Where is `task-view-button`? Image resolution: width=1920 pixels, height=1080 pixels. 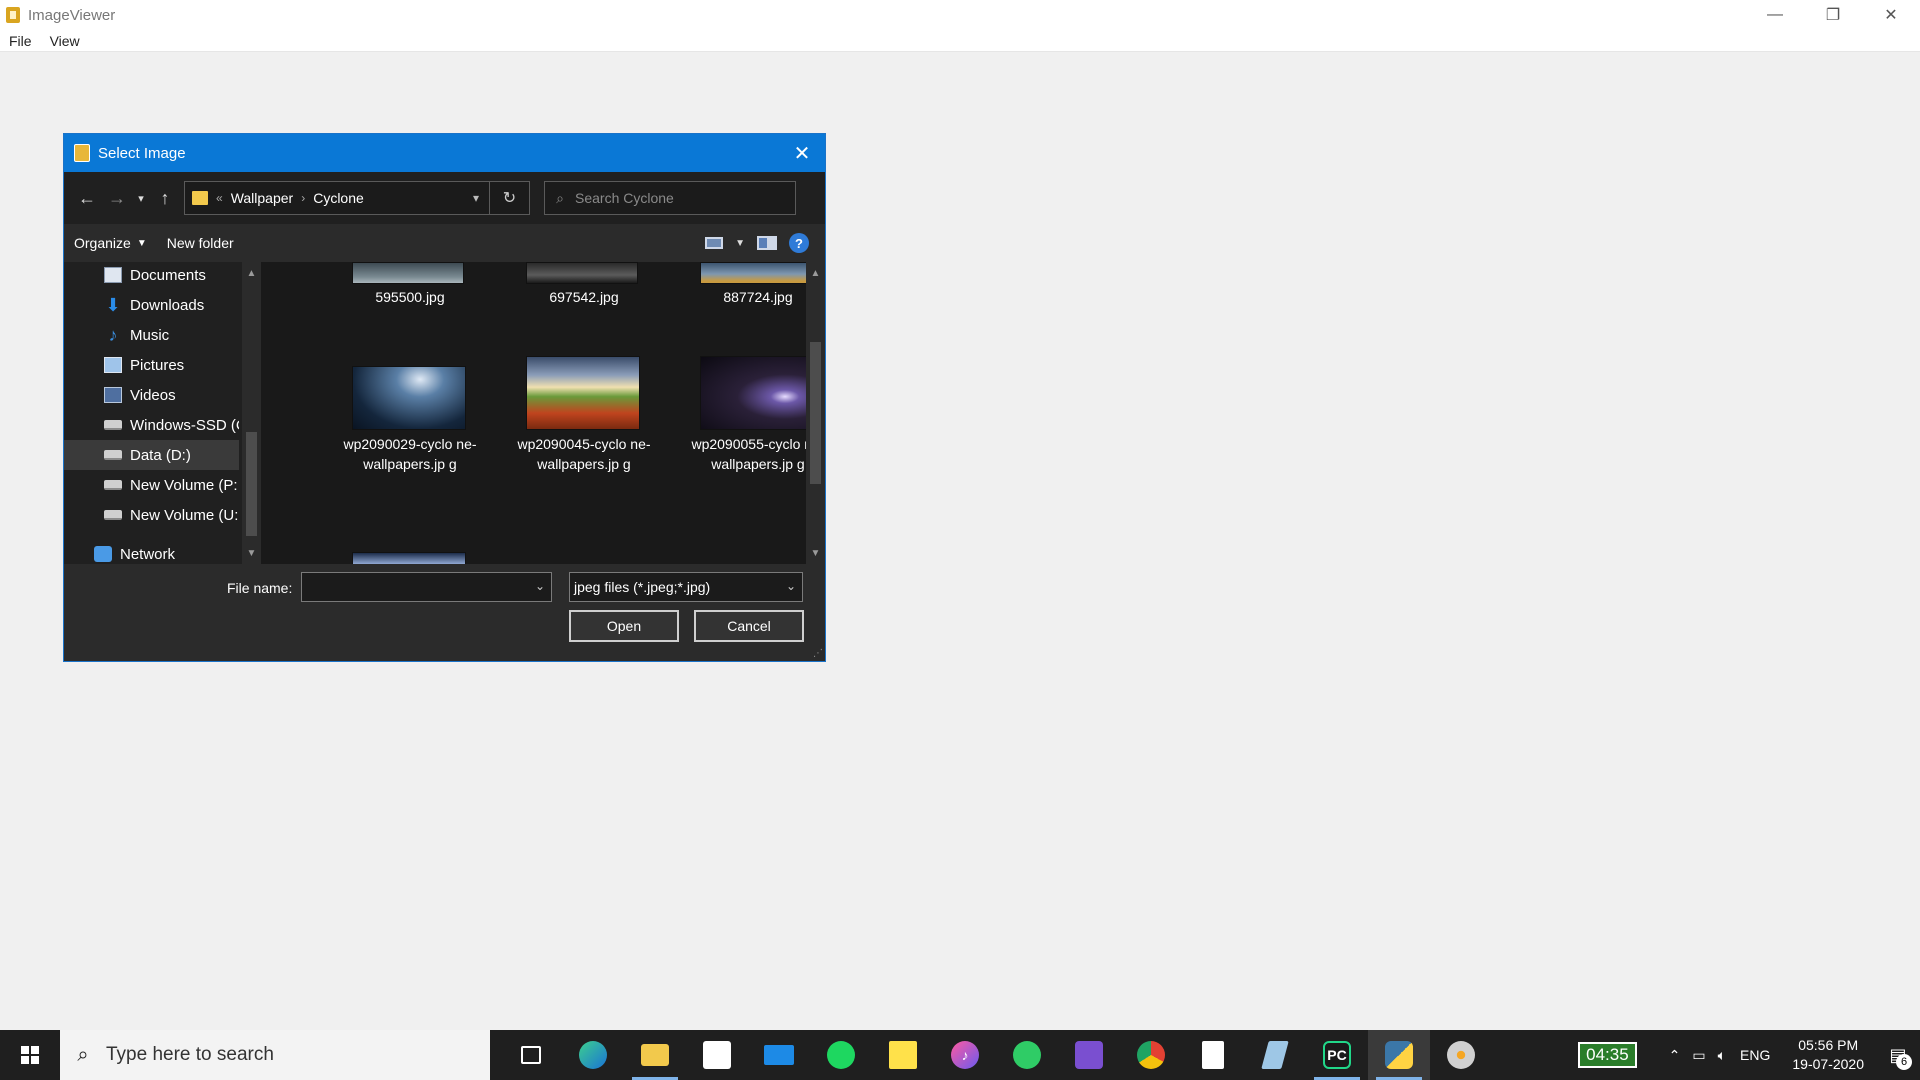 task-view-button is located at coordinates (531, 1055).